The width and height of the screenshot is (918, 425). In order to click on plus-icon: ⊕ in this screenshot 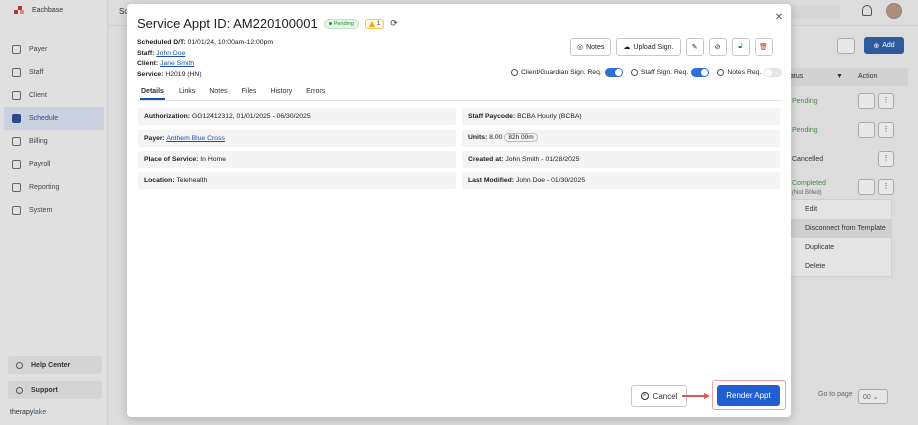, I will do `click(876, 46)`.